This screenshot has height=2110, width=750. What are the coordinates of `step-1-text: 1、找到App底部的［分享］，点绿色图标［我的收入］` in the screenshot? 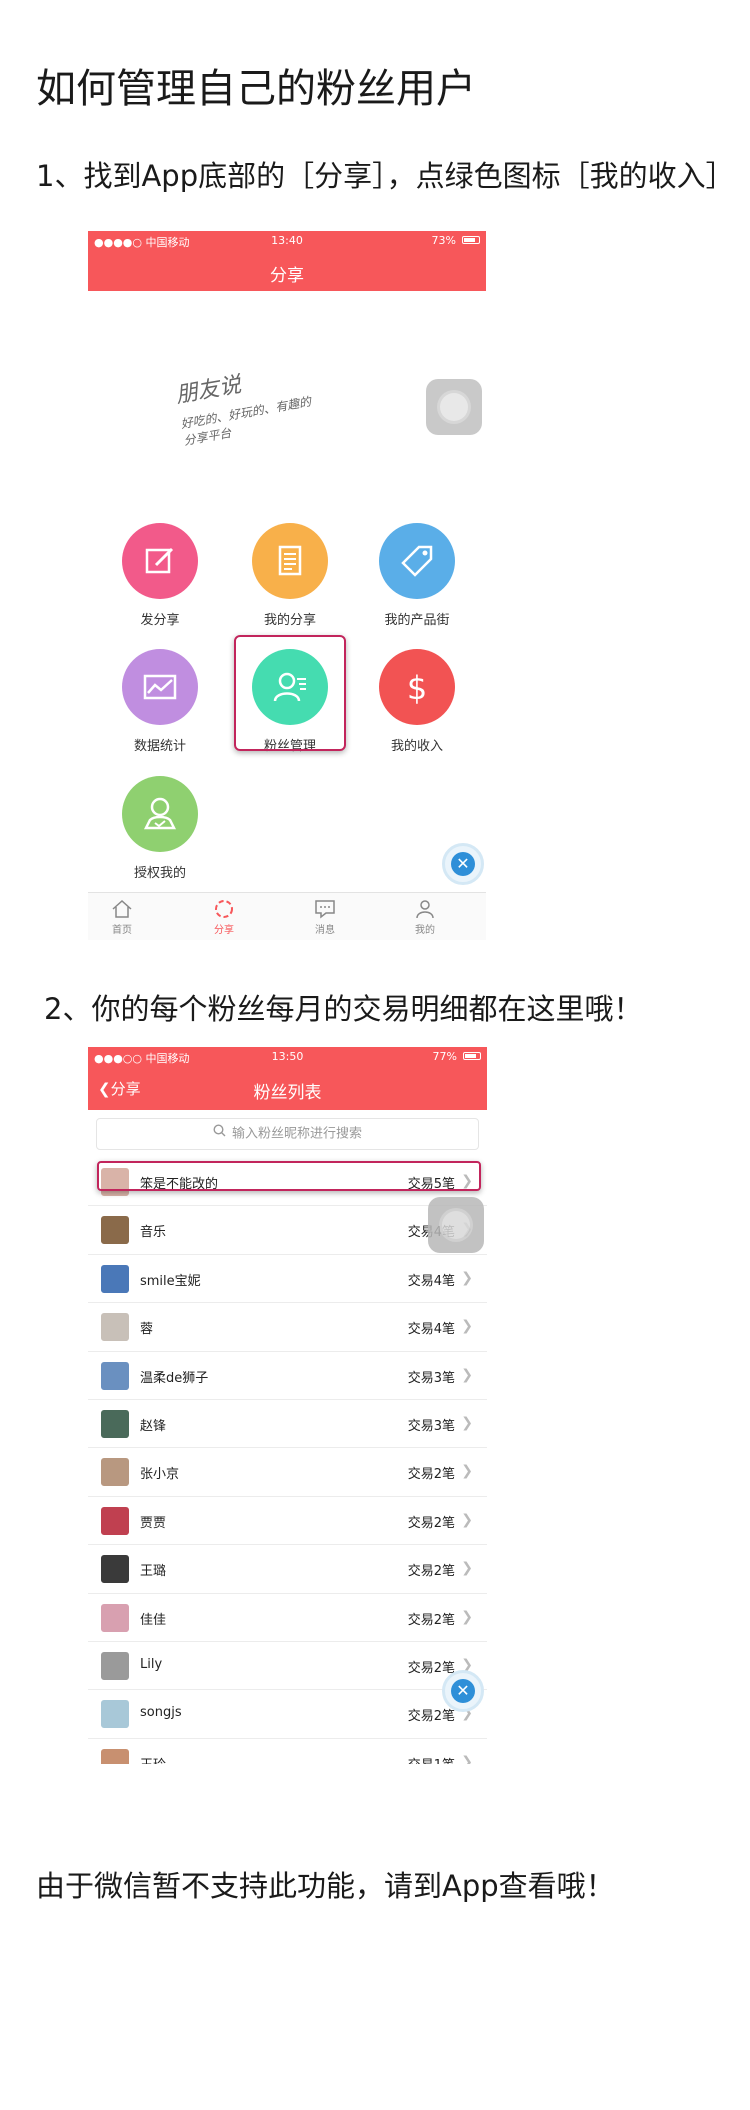 It's located at (385, 176).